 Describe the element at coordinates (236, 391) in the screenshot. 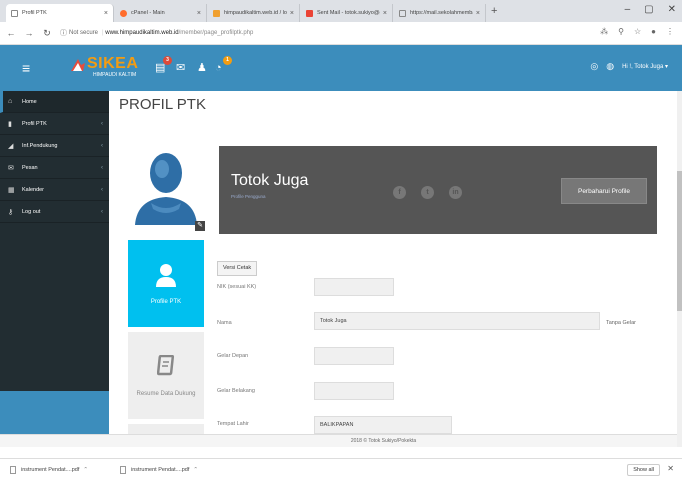

I see `field-label-gelar-belakang: Gelar Belakang` at that location.